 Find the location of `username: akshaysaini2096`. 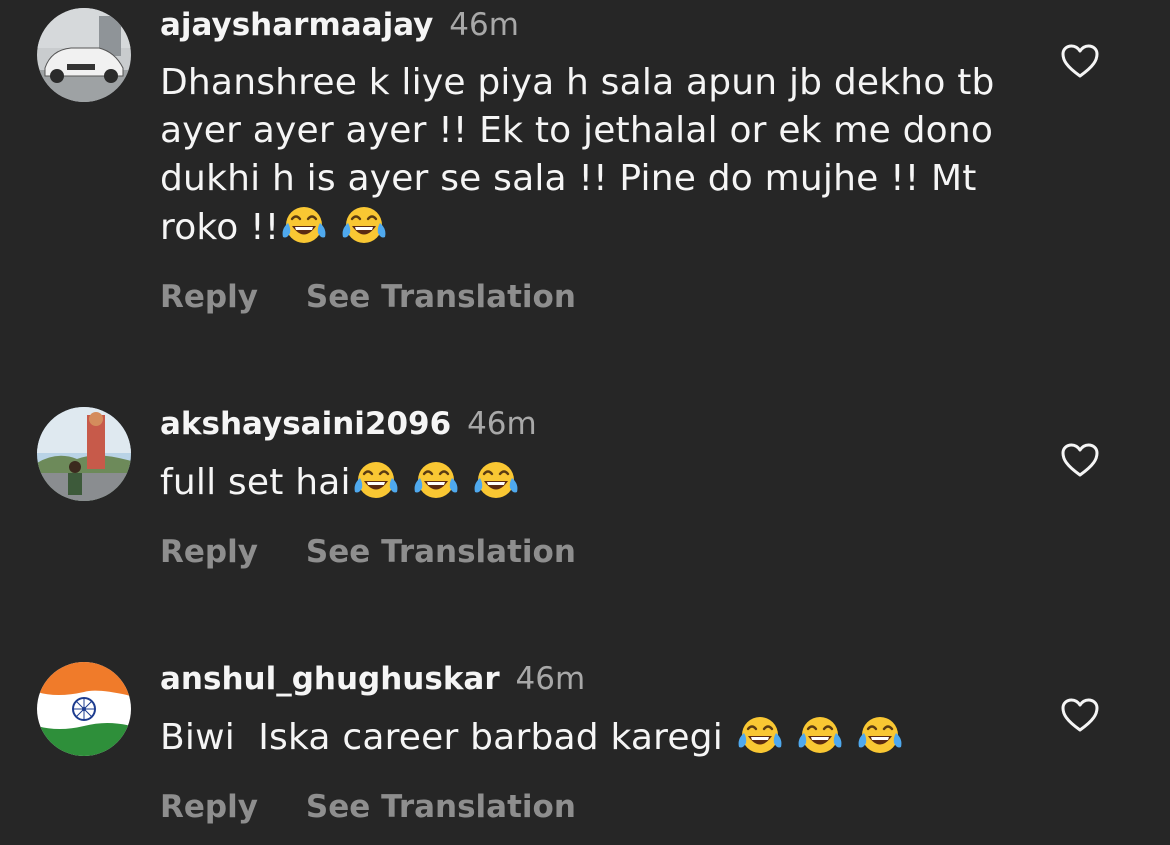

username: akshaysaini2096 is located at coordinates (305, 424).